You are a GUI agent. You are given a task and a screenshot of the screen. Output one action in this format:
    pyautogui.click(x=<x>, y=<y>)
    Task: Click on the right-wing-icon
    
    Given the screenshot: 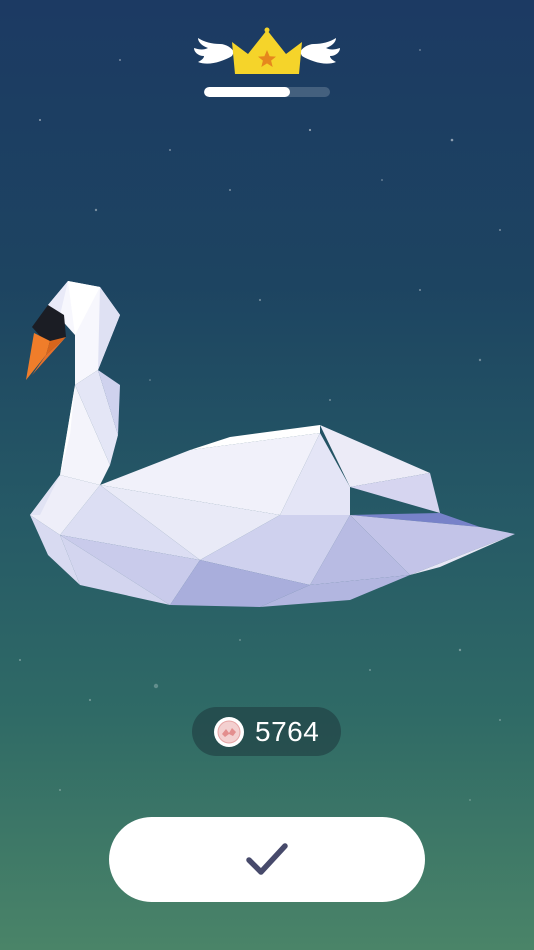 What is the action you would take?
    pyautogui.click(x=320, y=51)
    